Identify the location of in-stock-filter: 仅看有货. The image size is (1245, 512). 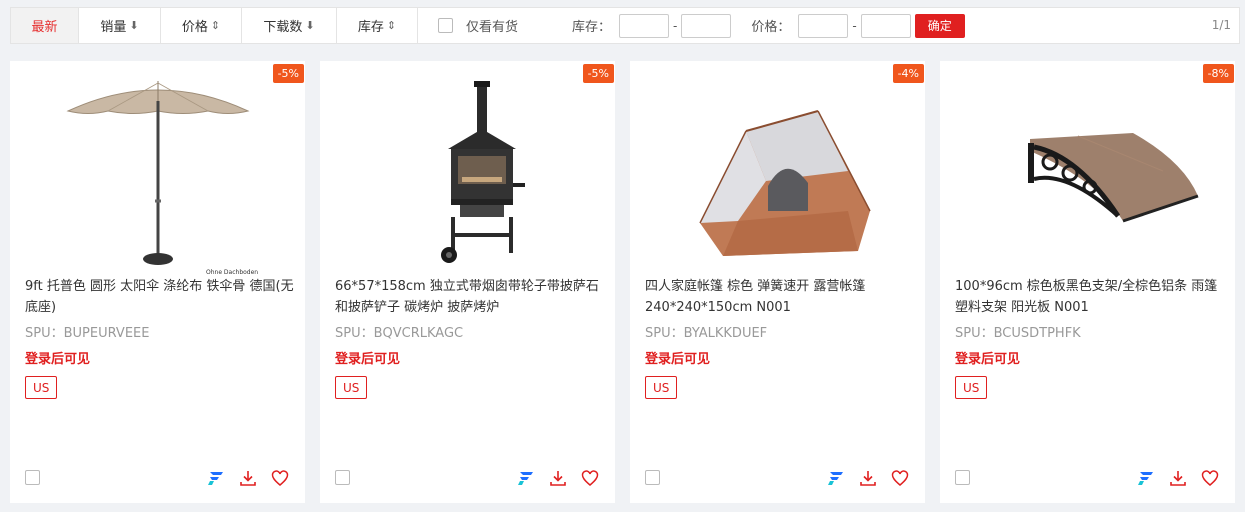
(478, 25).